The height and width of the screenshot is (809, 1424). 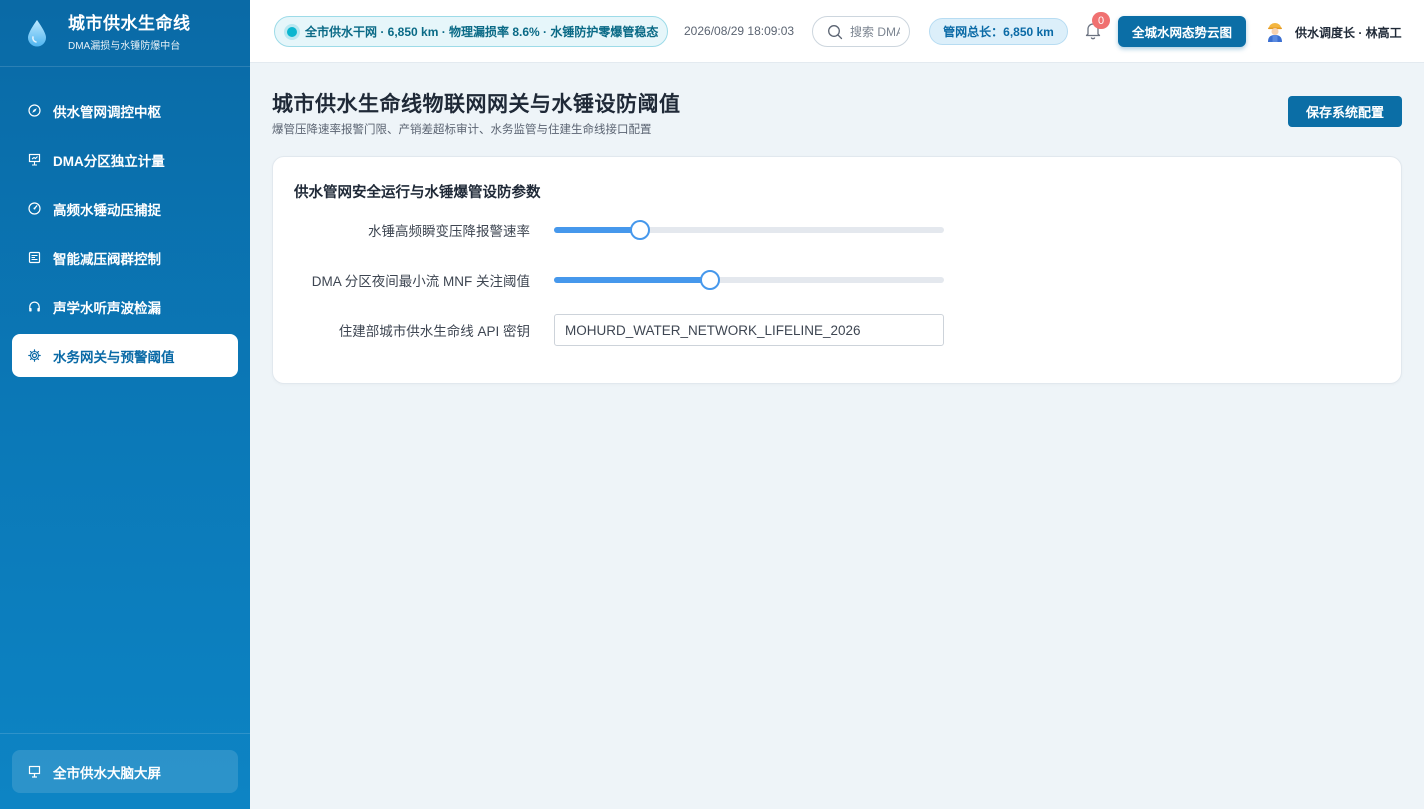 I want to click on page-title: 城市供水生命线物联网网关与水锤设防阈值, so click(x=476, y=104).